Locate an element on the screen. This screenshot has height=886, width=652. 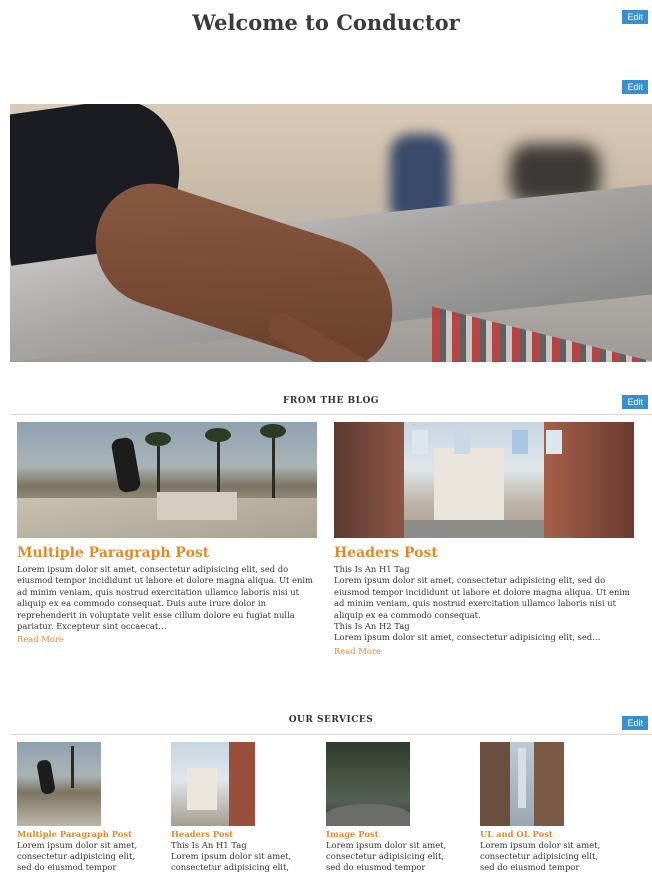
service-title: Image Post is located at coordinates (398, 834).